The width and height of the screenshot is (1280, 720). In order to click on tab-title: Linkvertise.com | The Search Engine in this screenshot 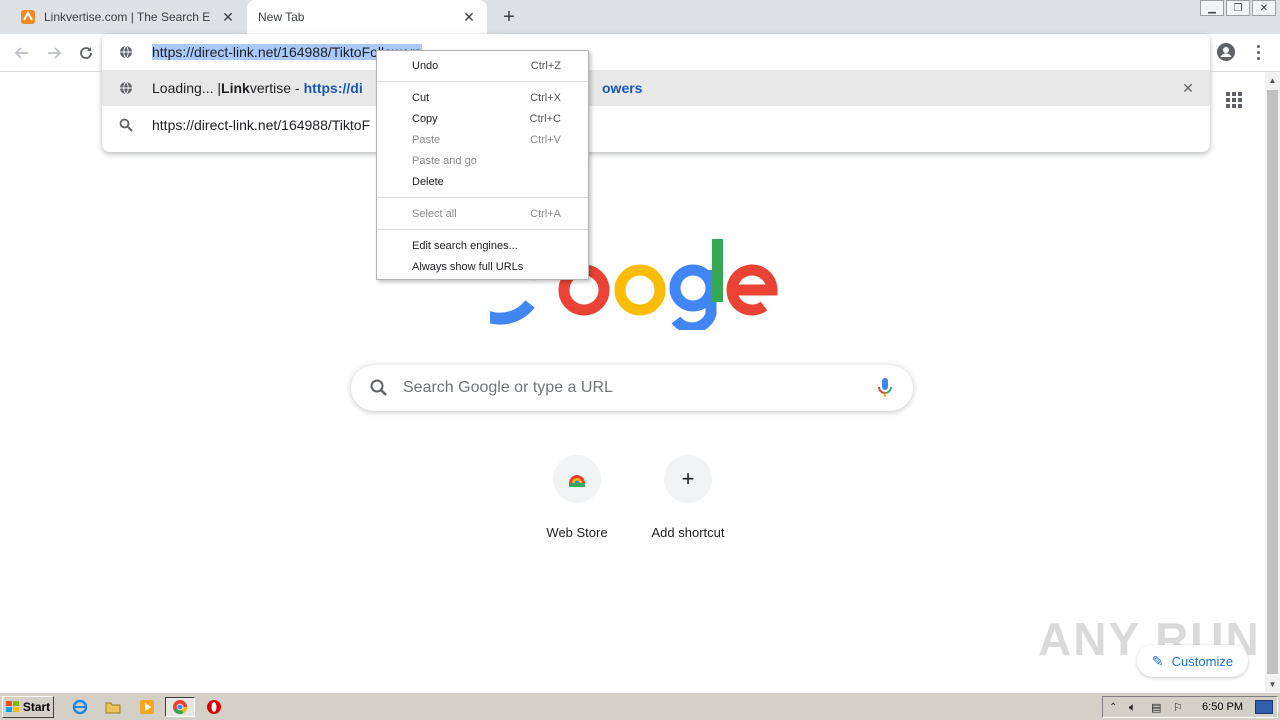, I will do `click(127, 17)`.